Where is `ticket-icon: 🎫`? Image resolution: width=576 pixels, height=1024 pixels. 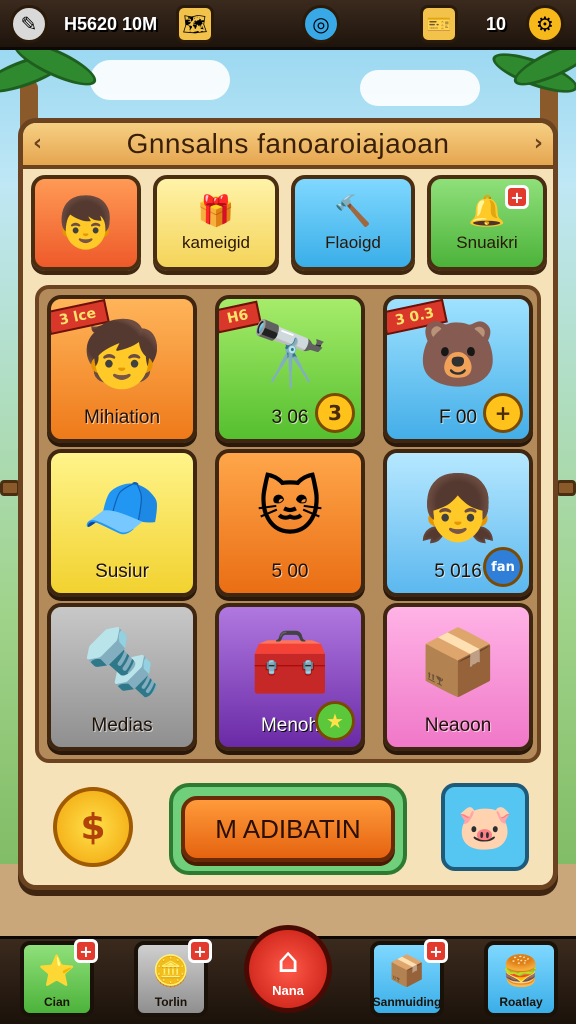
ticket-icon: 🎫 is located at coordinates (439, 24).